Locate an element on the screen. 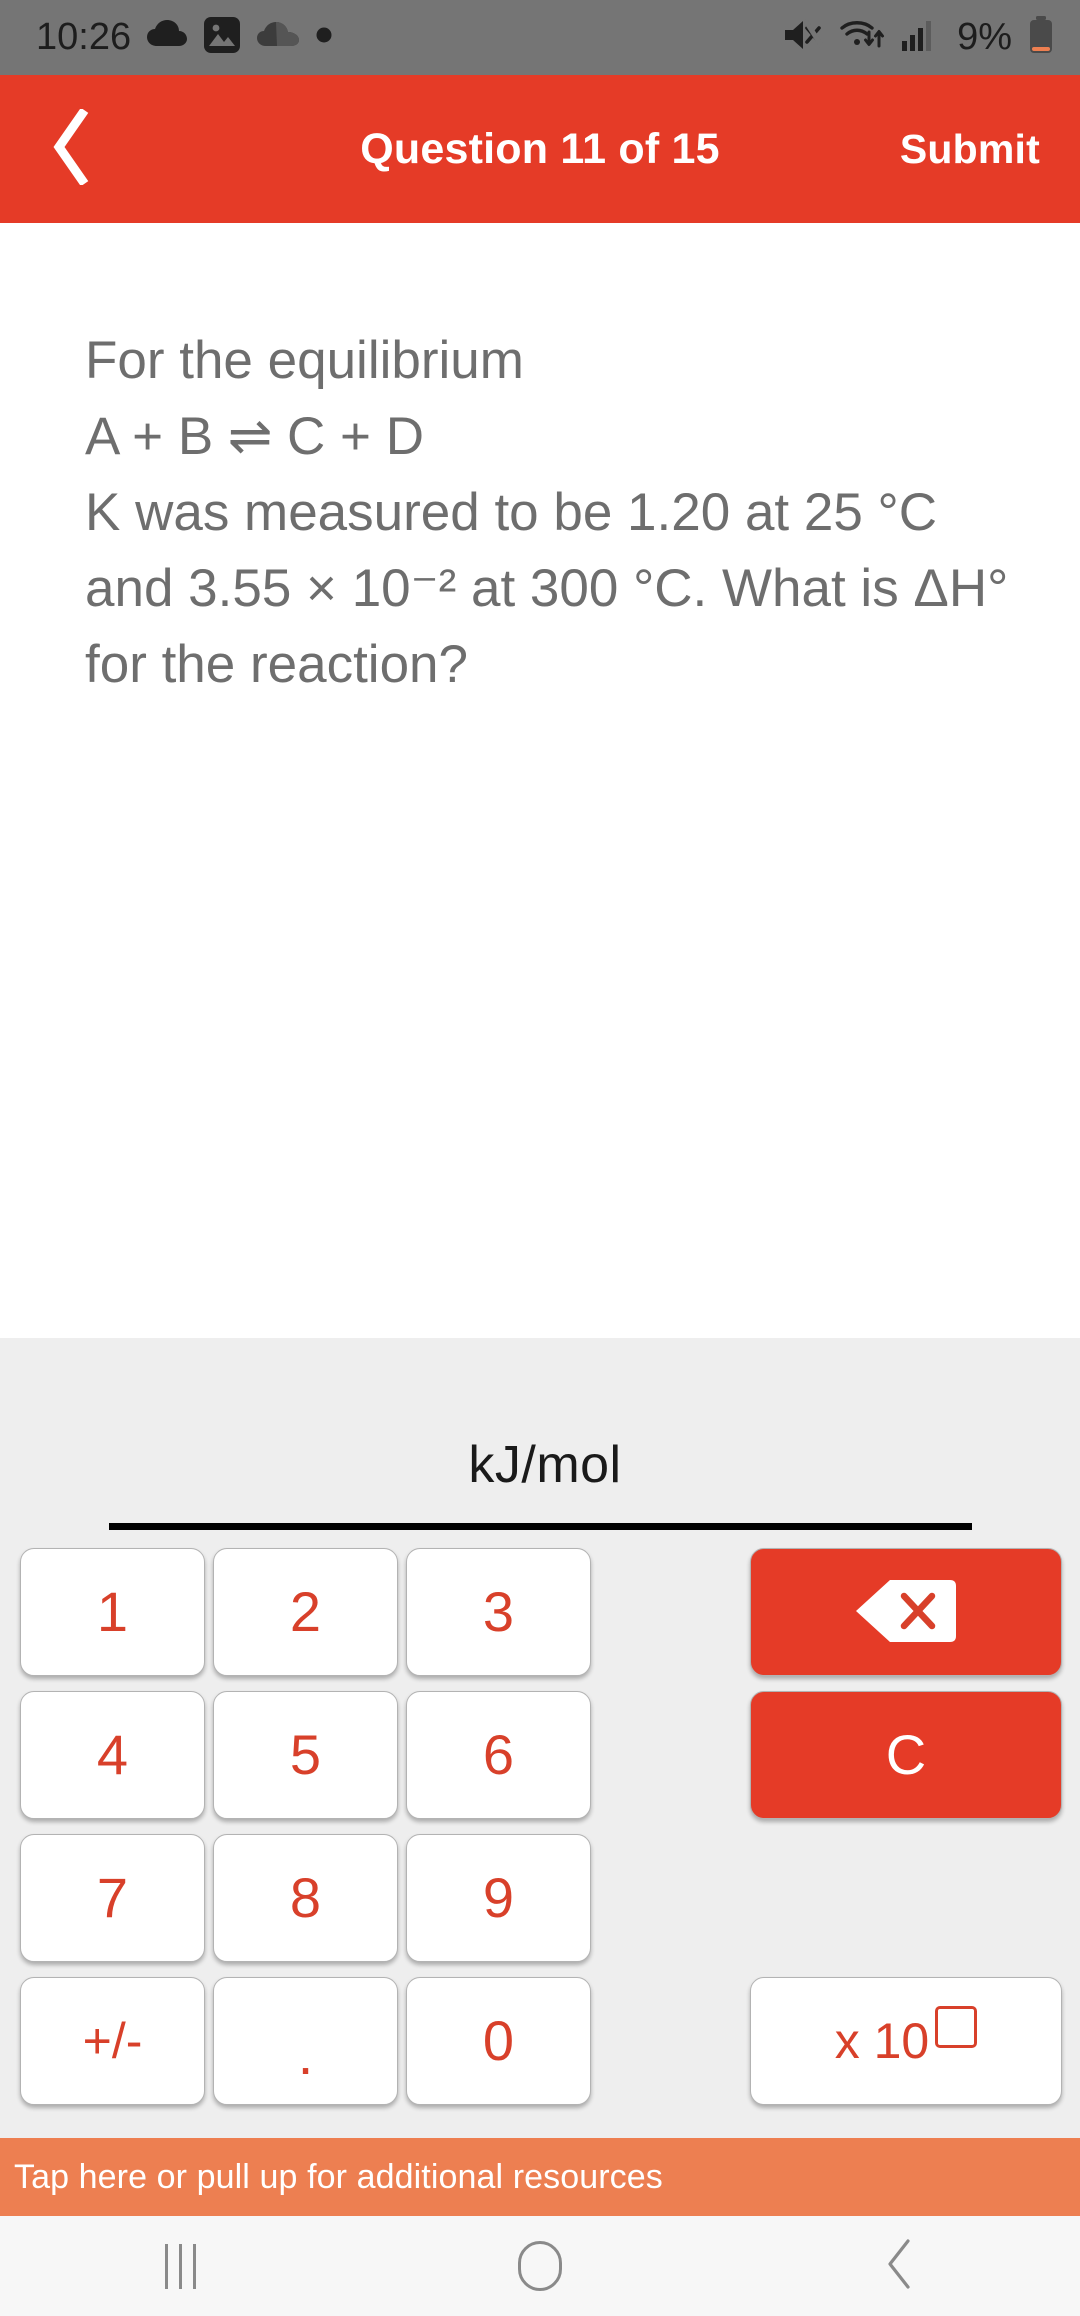 Image resolution: width=1080 pixels, height=2316 pixels. clear-button: C is located at coordinates (906, 1755).